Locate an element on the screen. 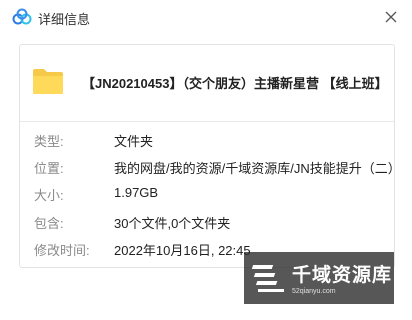 Image resolution: width=412 pixels, height=320 pixels. detail-row-type: 类型: 文件夹 is located at coordinates (207, 139).